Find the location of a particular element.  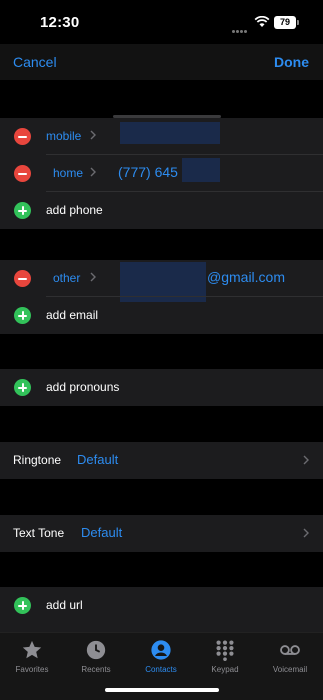

phone-row-home: home (777) 645 is located at coordinates (161, 173).